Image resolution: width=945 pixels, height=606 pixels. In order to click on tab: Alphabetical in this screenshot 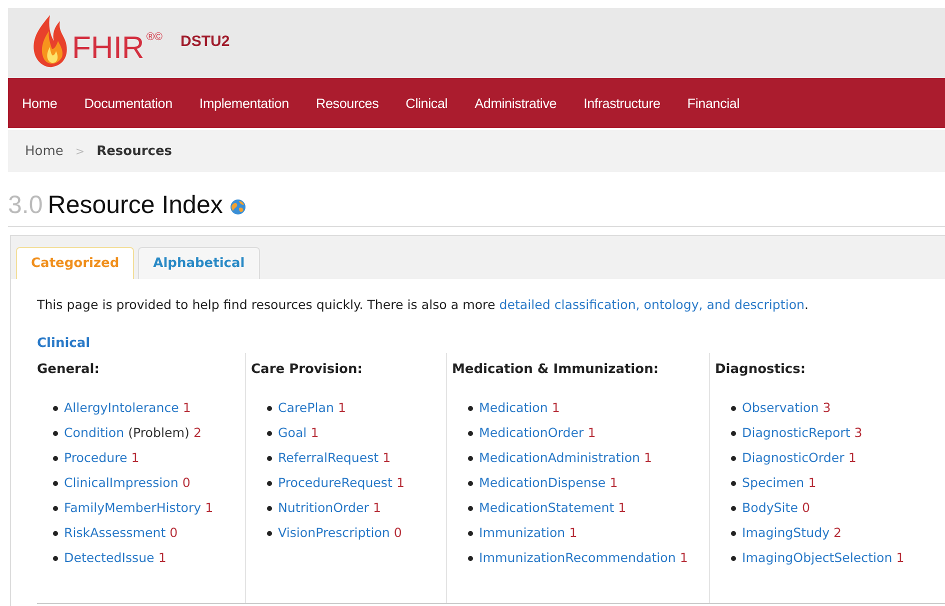, I will do `click(199, 263)`.